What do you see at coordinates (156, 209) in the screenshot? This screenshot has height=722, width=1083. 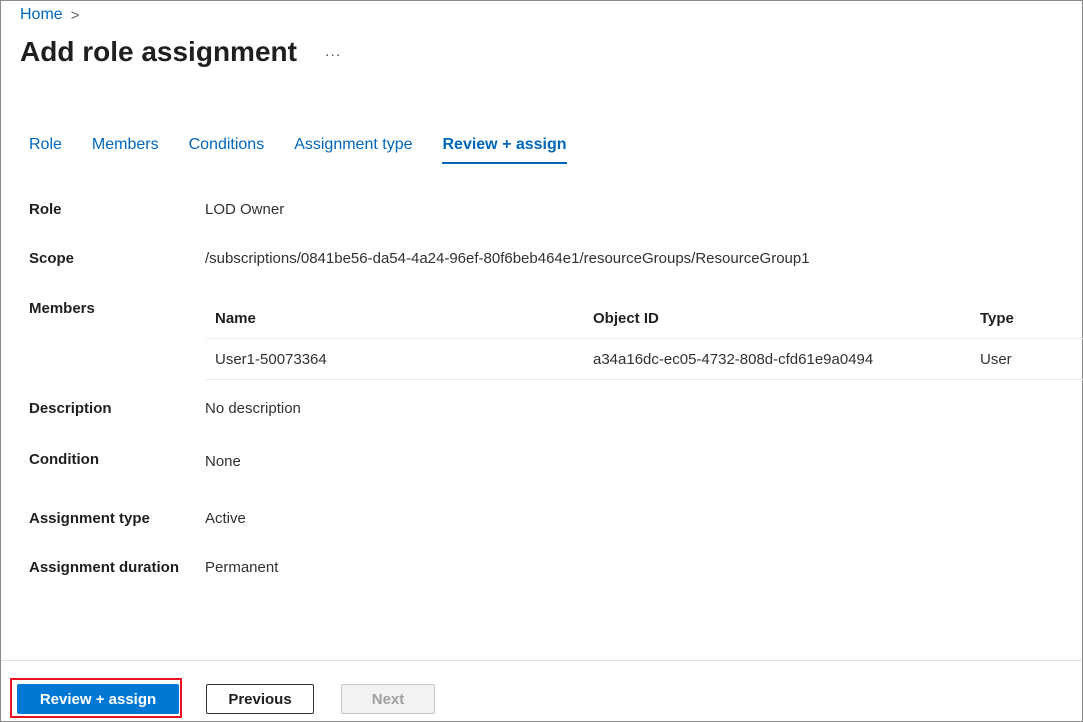 I see `role-row: Role LOD Owner` at bounding box center [156, 209].